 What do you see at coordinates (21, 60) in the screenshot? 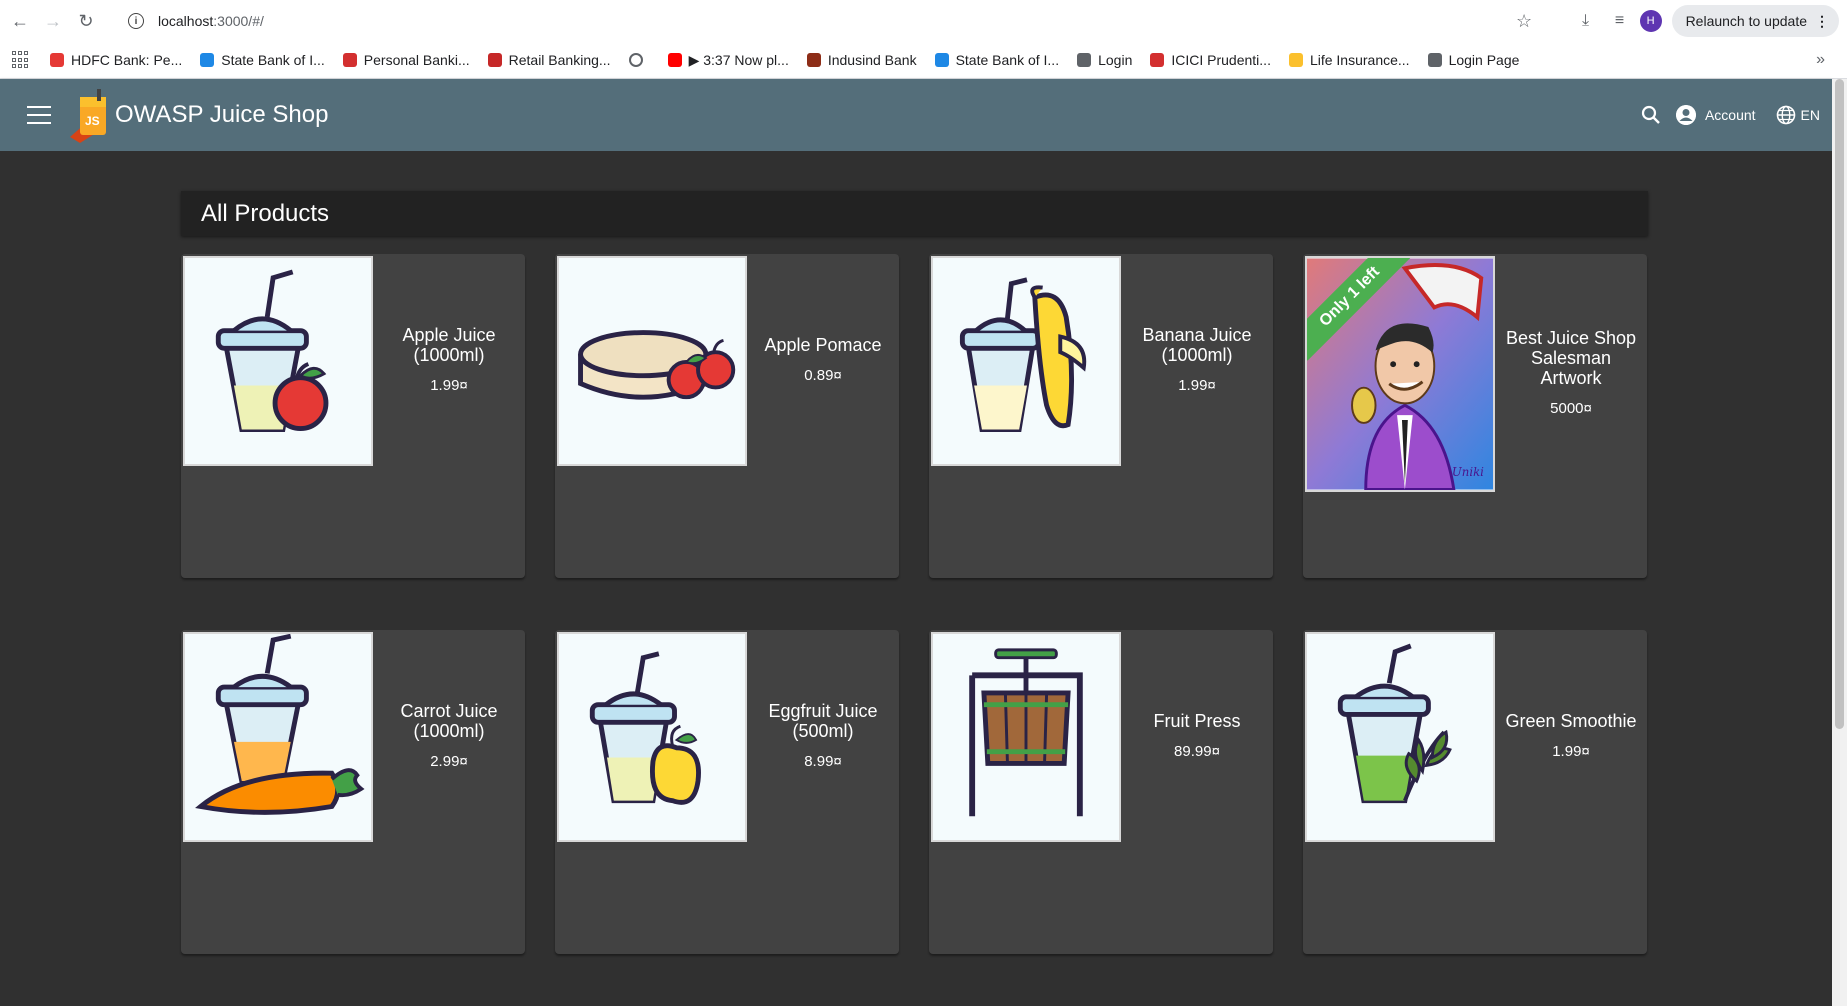
I see `apps-grid-icon` at bounding box center [21, 60].